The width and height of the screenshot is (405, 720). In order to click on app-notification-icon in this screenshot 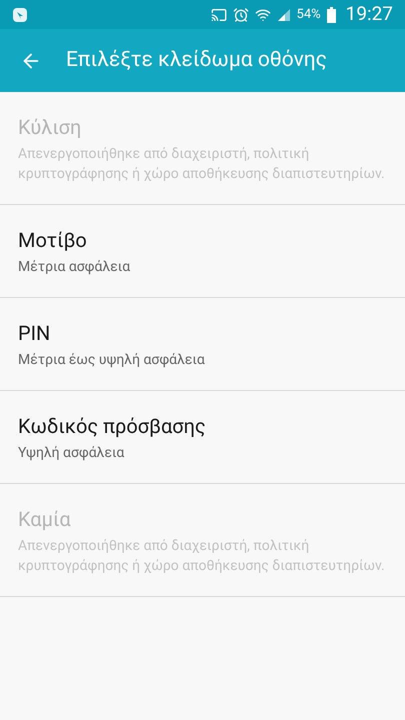, I will do `click(20, 14)`.